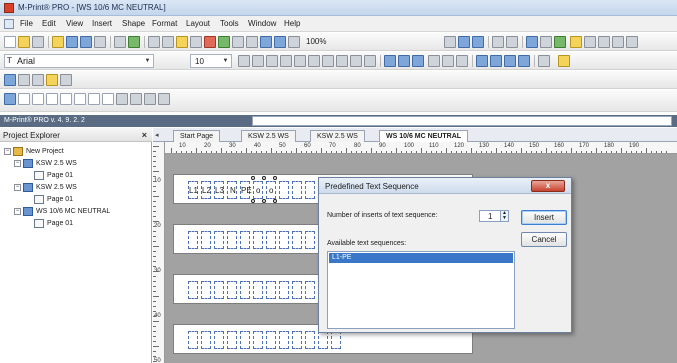  I want to click on zoom-dropdown-icon, so click(450, 42).